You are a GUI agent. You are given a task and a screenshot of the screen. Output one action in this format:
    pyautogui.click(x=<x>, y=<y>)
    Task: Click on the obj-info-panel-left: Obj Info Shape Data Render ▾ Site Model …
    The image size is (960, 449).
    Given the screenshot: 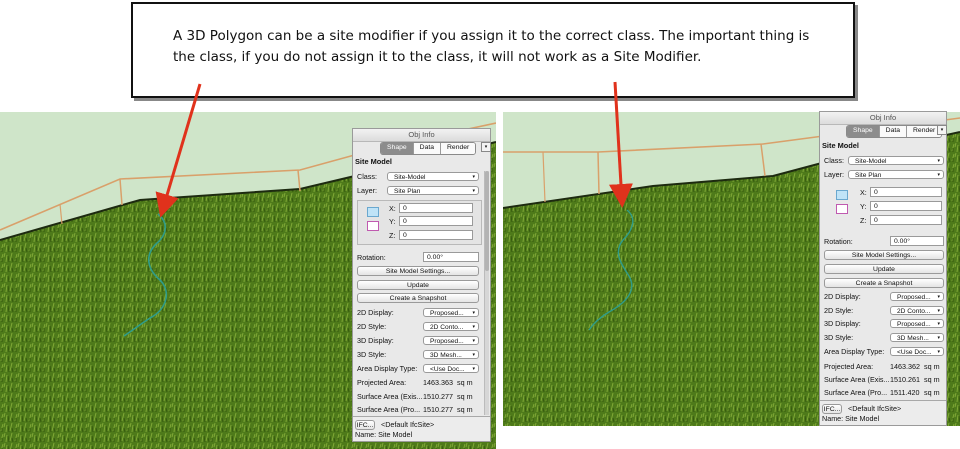 What is the action you would take?
    pyautogui.click(x=421, y=285)
    